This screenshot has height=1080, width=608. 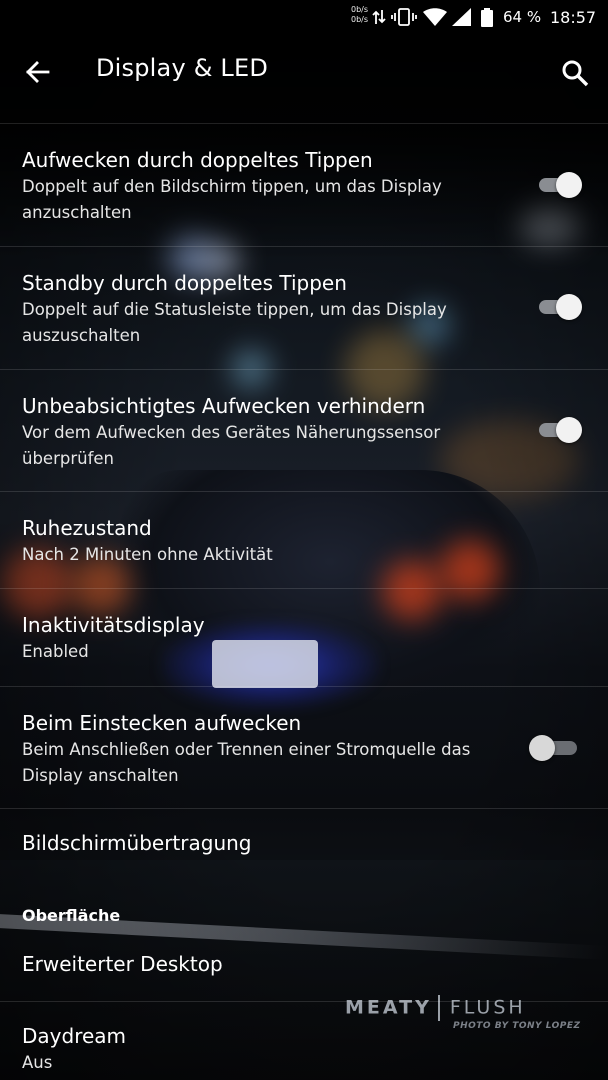 What do you see at coordinates (55, 651) in the screenshot?
I see `setting-subtitle: Enabled` at bounding box center [55, 651].